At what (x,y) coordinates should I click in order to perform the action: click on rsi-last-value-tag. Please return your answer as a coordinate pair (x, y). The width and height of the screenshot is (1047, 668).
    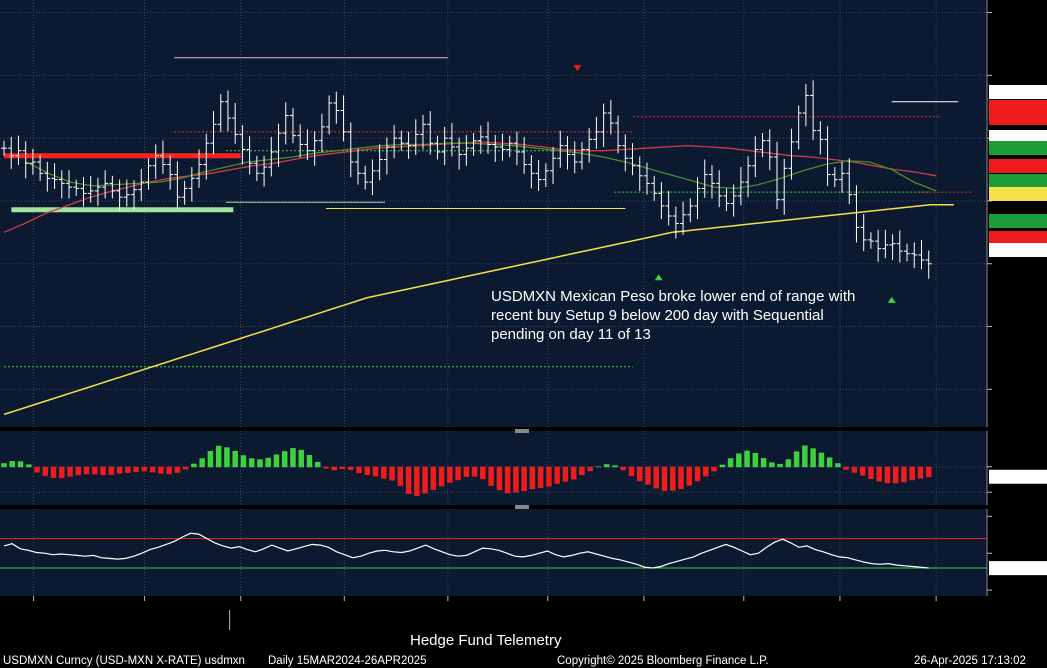
    Looking at the image, I should click on (1018, 568).